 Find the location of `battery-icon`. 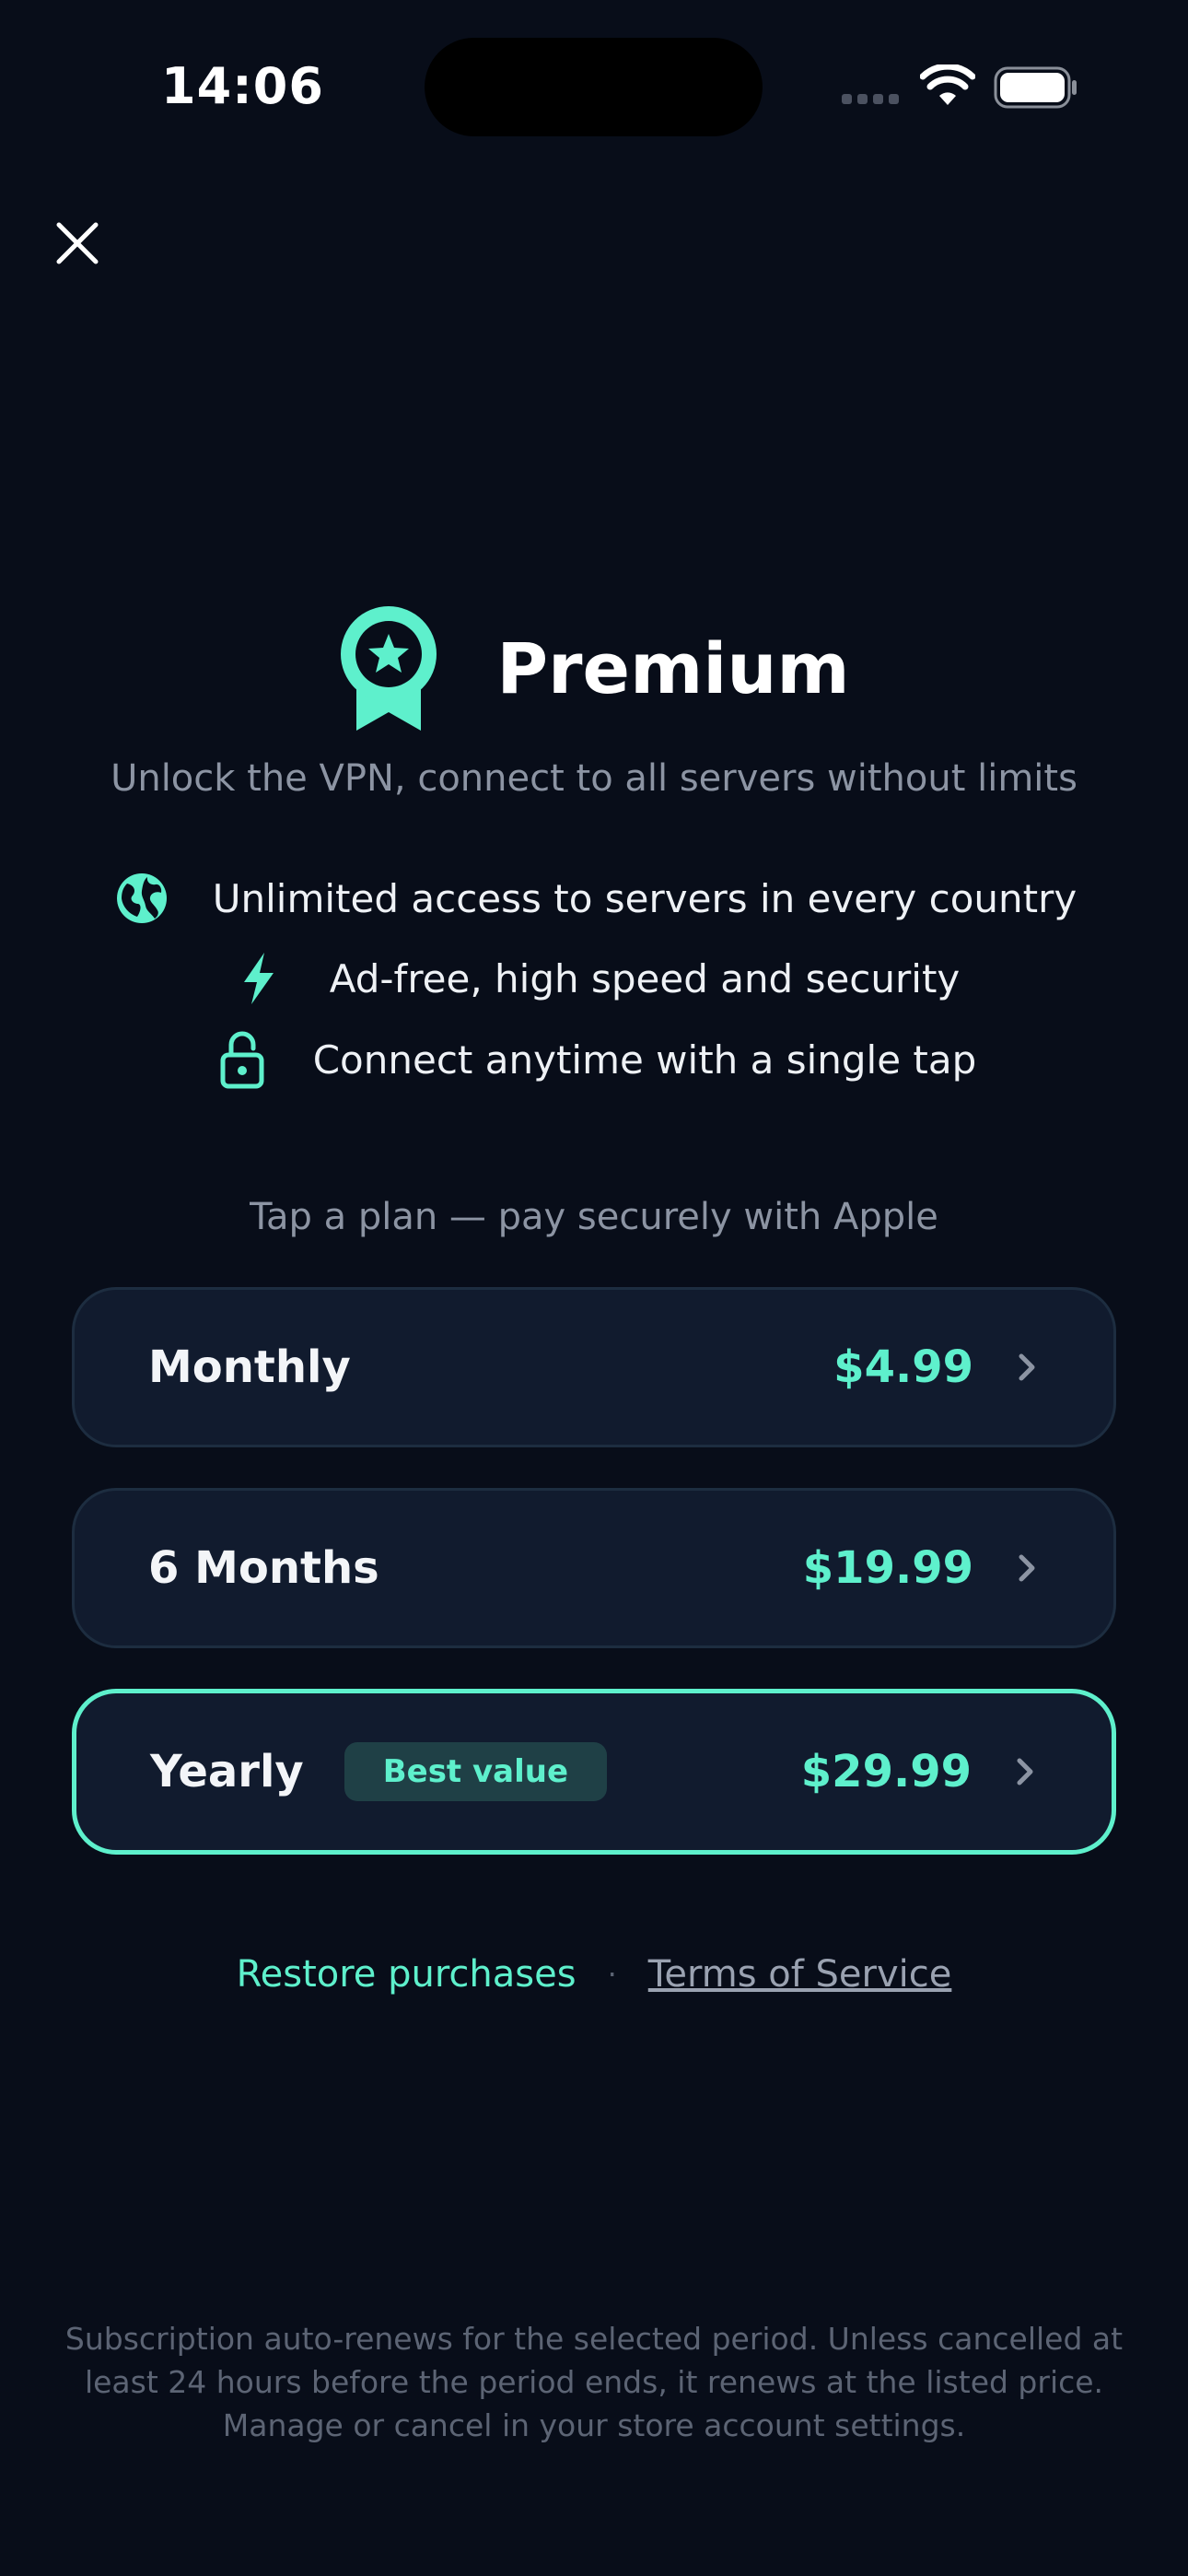

battery-icon is located at coordinates (1035, 87).